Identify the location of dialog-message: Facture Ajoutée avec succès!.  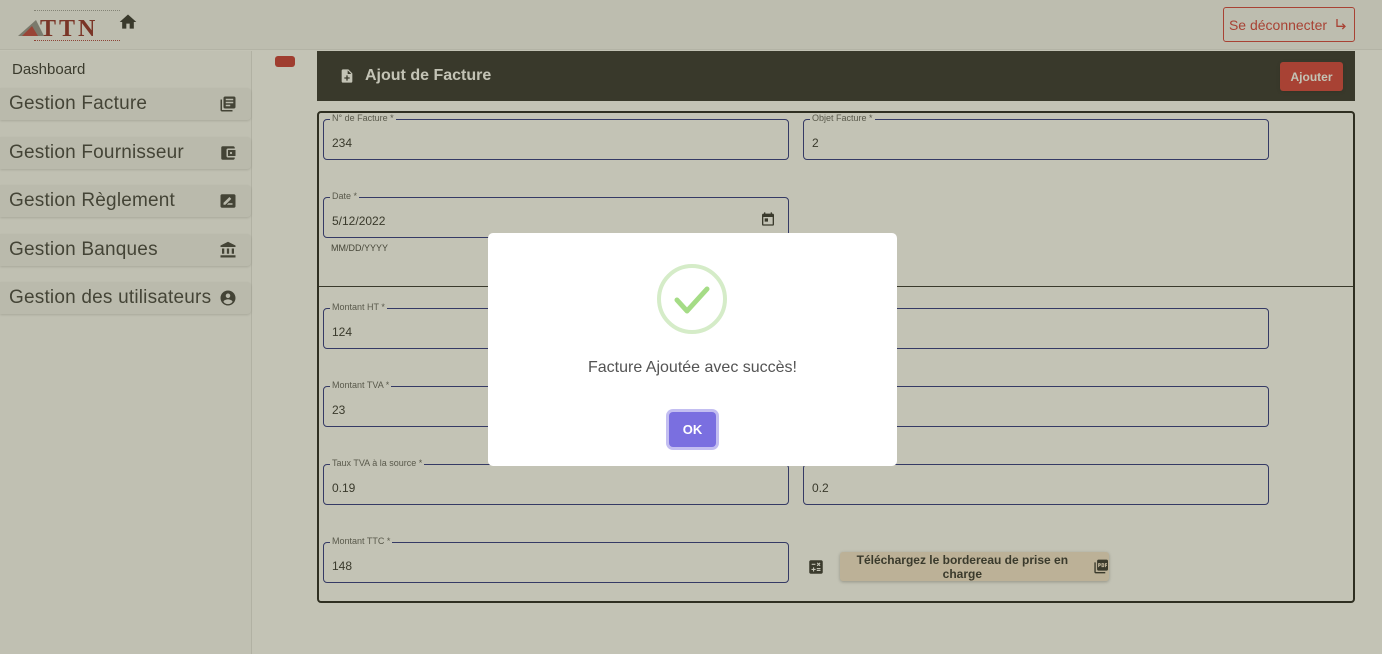
(692, 367).